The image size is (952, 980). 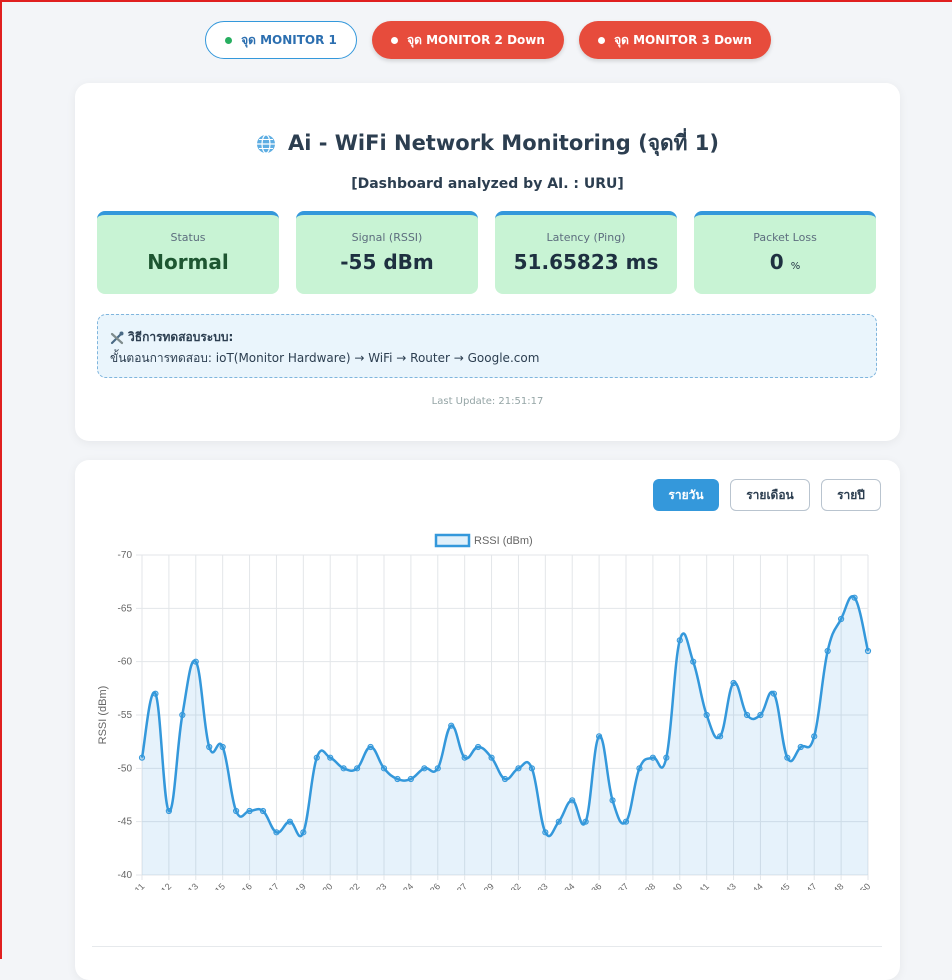 I want to click on x-tick-label: 21:27, so click(x=457, y=885).